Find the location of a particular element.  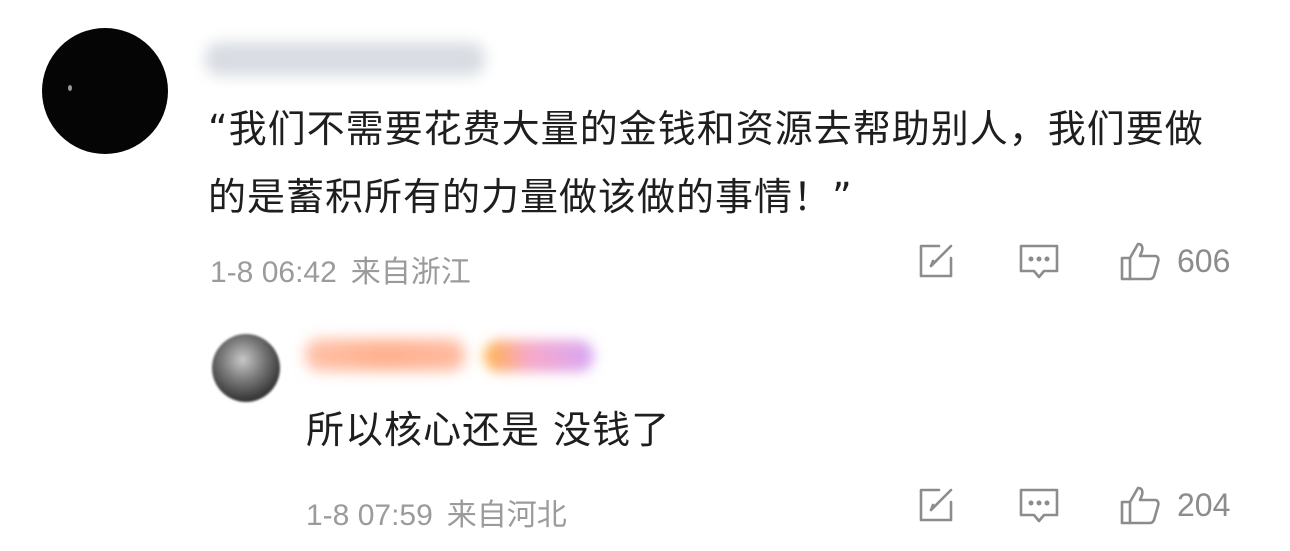

like-button: 204 is located at coordinates (1174, 505).